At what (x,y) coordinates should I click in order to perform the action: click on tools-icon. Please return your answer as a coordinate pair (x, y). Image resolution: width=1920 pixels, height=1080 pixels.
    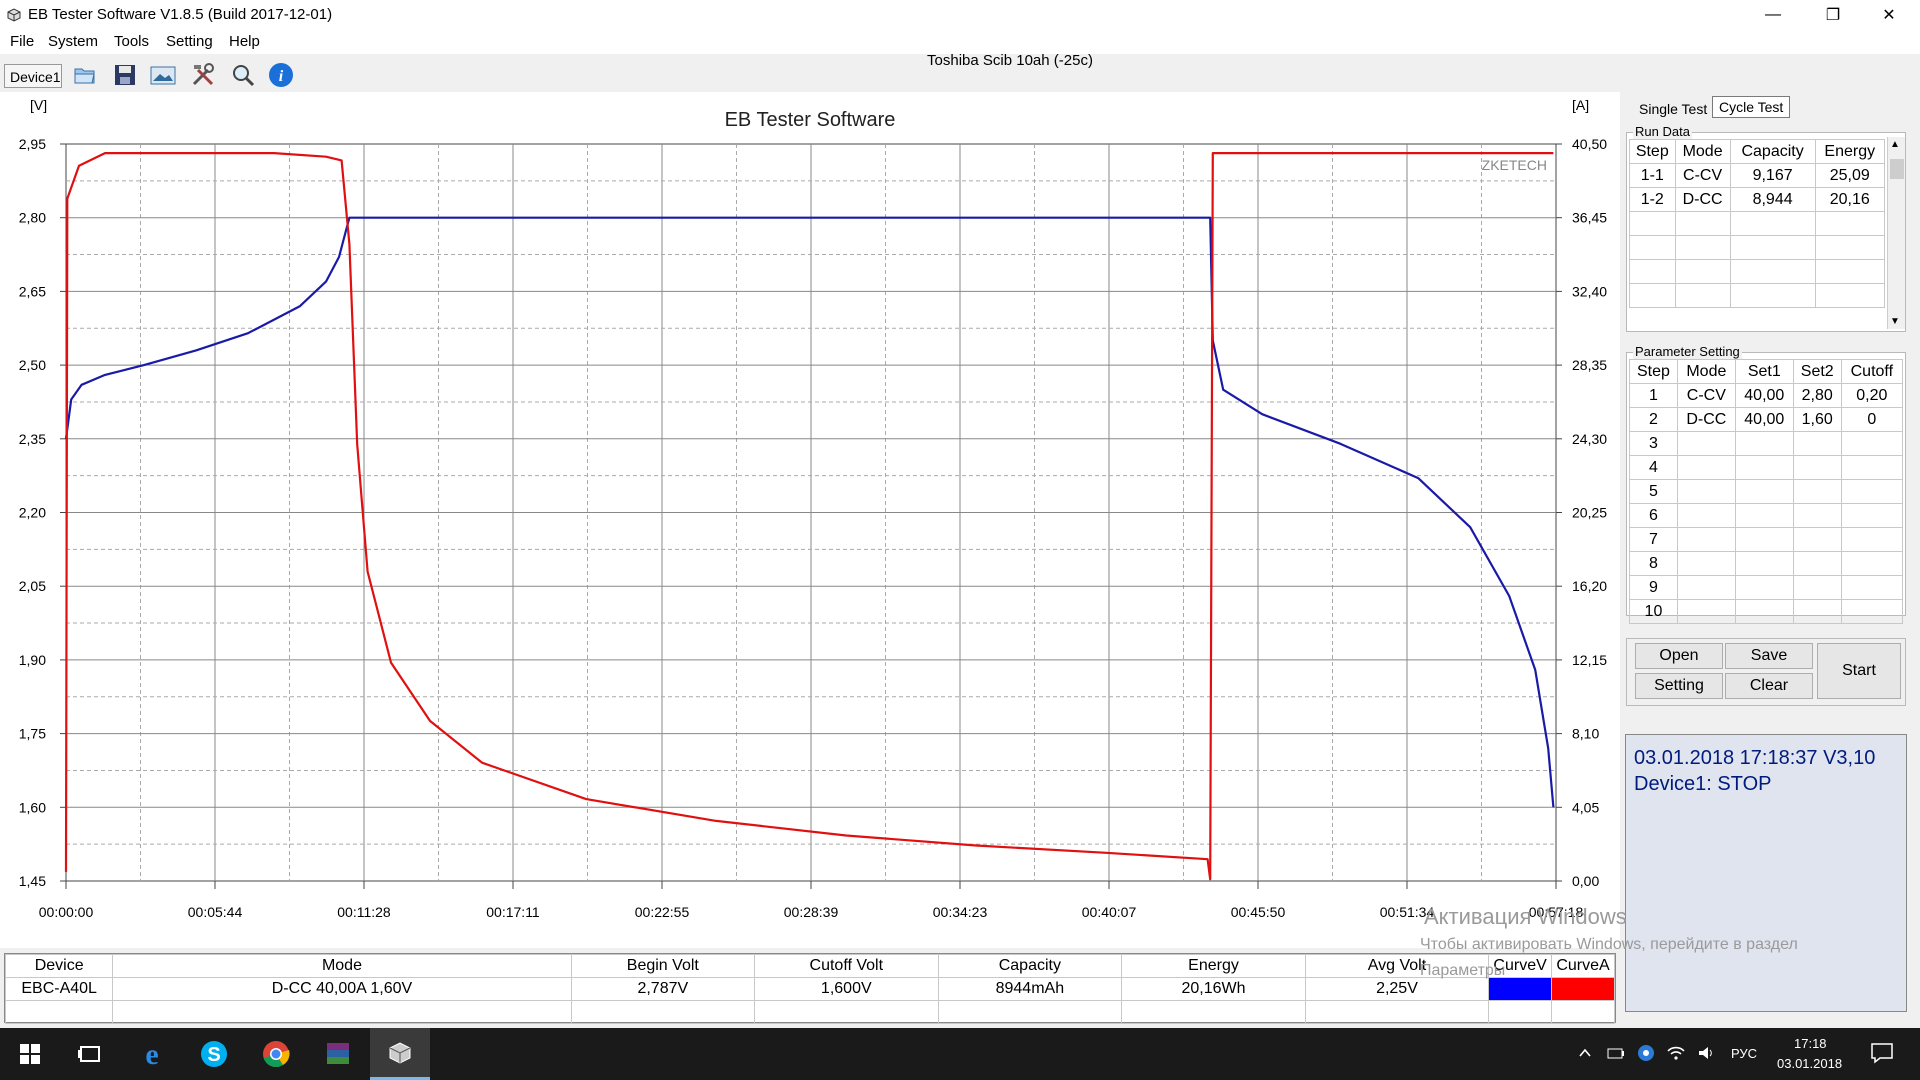
    Looking at the image, I should click on (203, 74).